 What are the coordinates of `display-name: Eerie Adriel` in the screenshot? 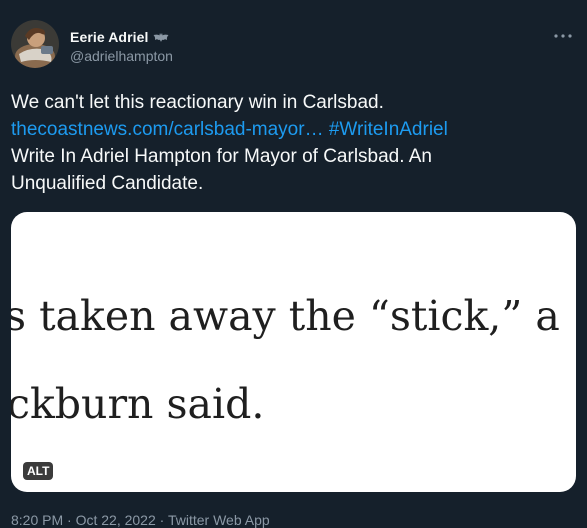 It's located at (109, 37).